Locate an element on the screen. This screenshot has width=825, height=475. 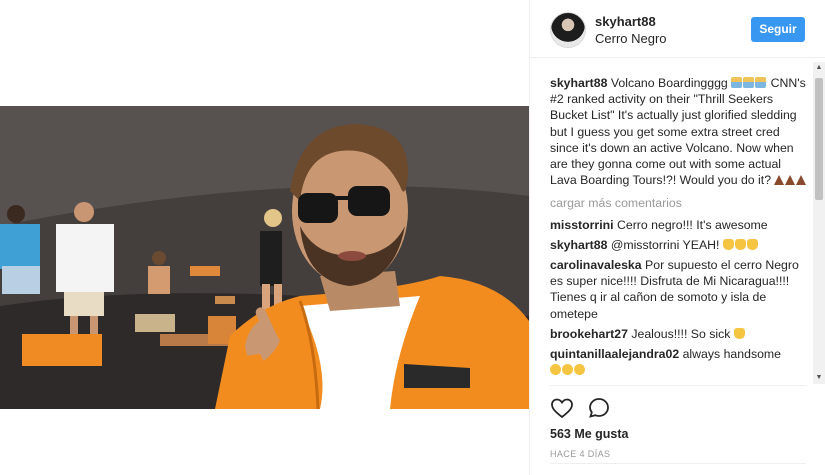
follow-button: Seguir is located at coordinates (778, 29).